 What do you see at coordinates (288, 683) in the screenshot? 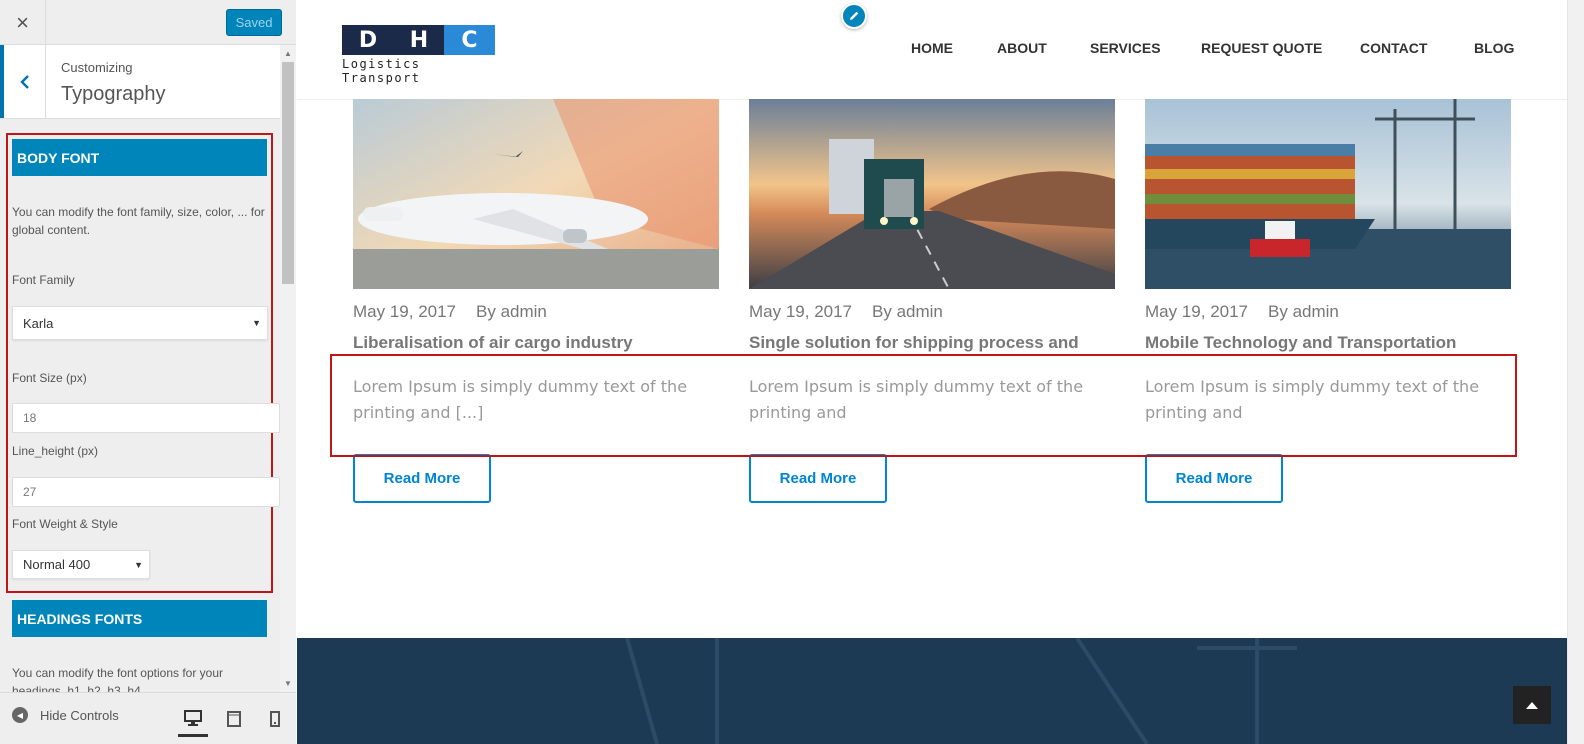
I see `scroll-down-arrow-icon: ▼` at bounding box center [288, 683].